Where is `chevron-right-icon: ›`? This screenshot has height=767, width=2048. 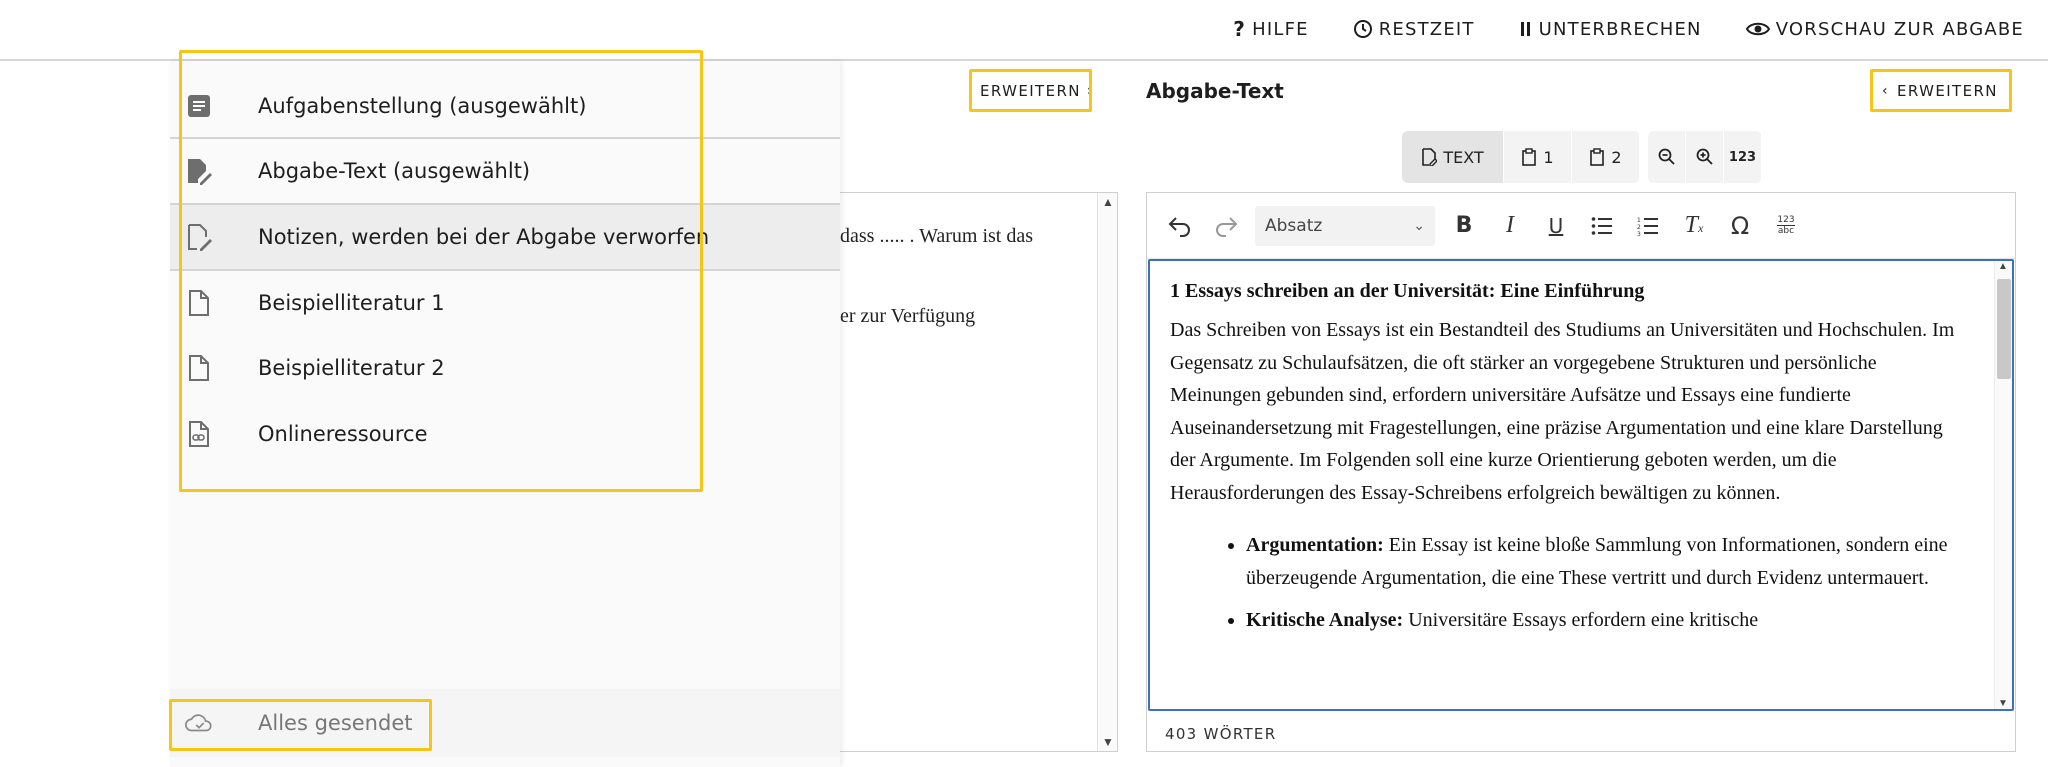 chevron-right-icon: › is located at coordinates (1090, 91).